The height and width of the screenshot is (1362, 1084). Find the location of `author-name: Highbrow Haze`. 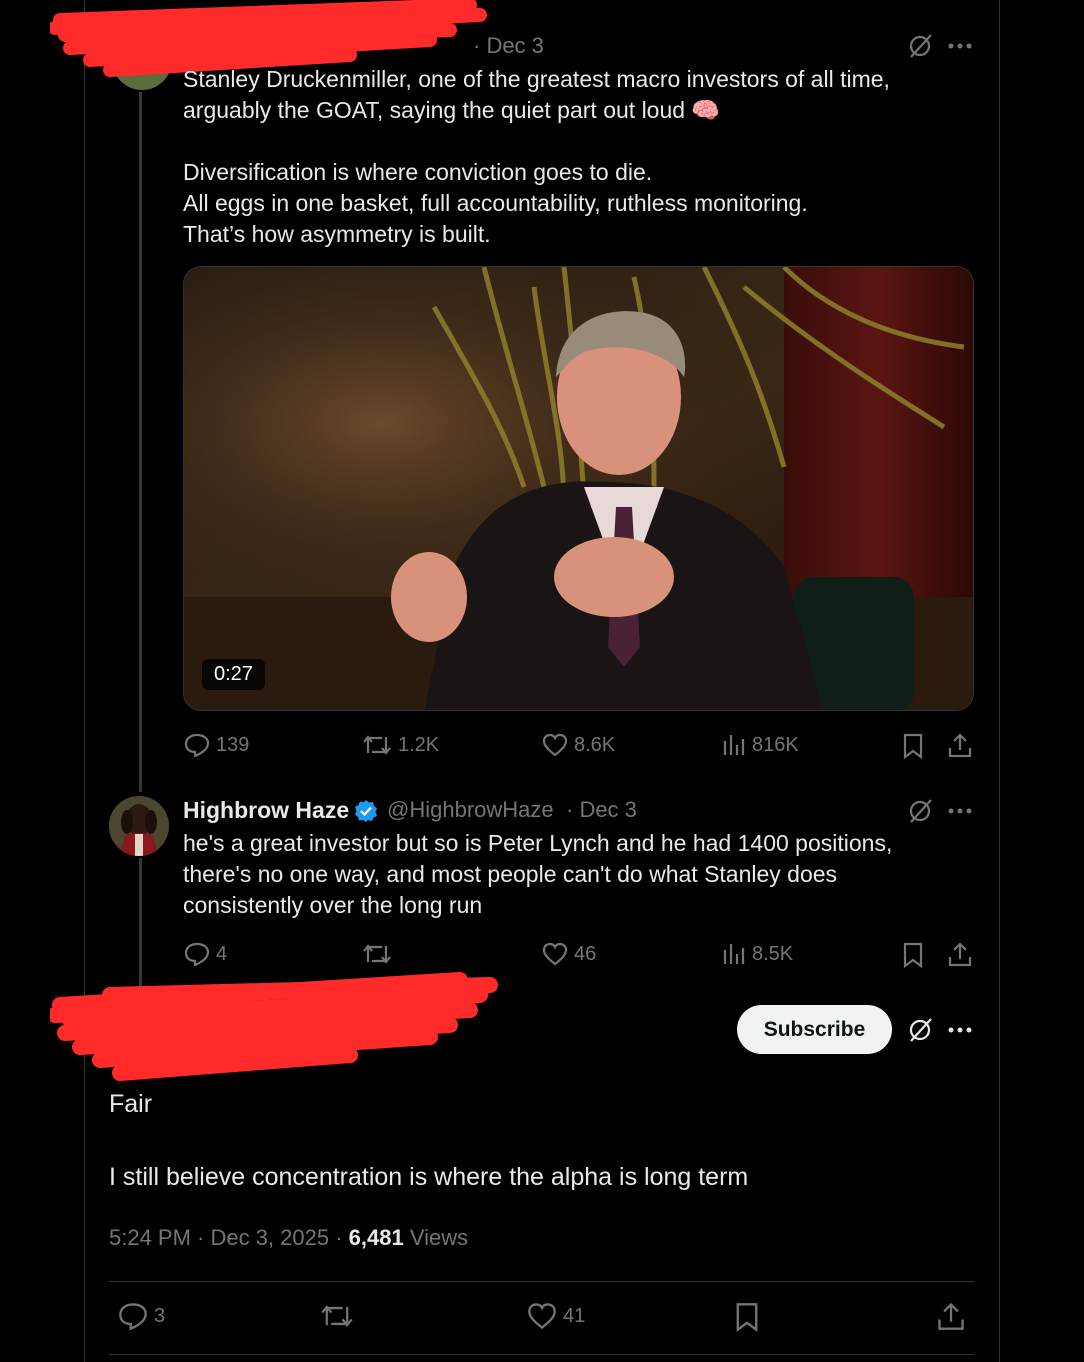

author-name: Highbrow Haze is located at coordinates (266, 810).